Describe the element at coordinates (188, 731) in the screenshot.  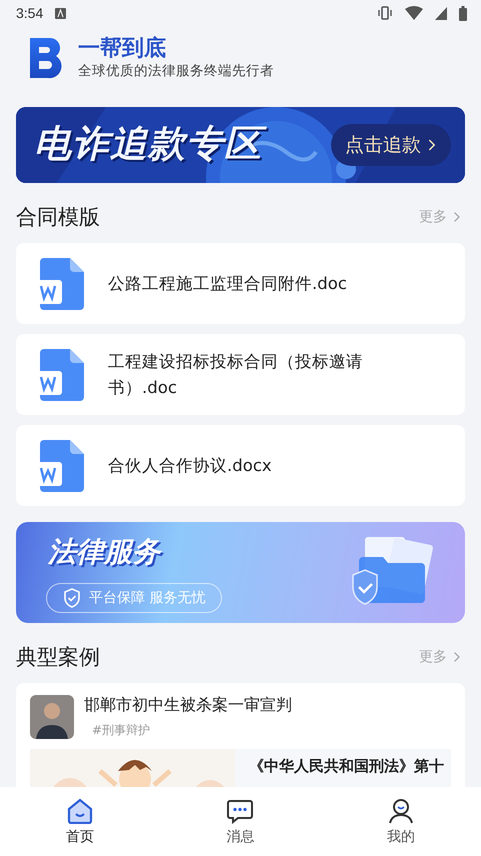
I see `case-tag: #刑事辩护` at that location.